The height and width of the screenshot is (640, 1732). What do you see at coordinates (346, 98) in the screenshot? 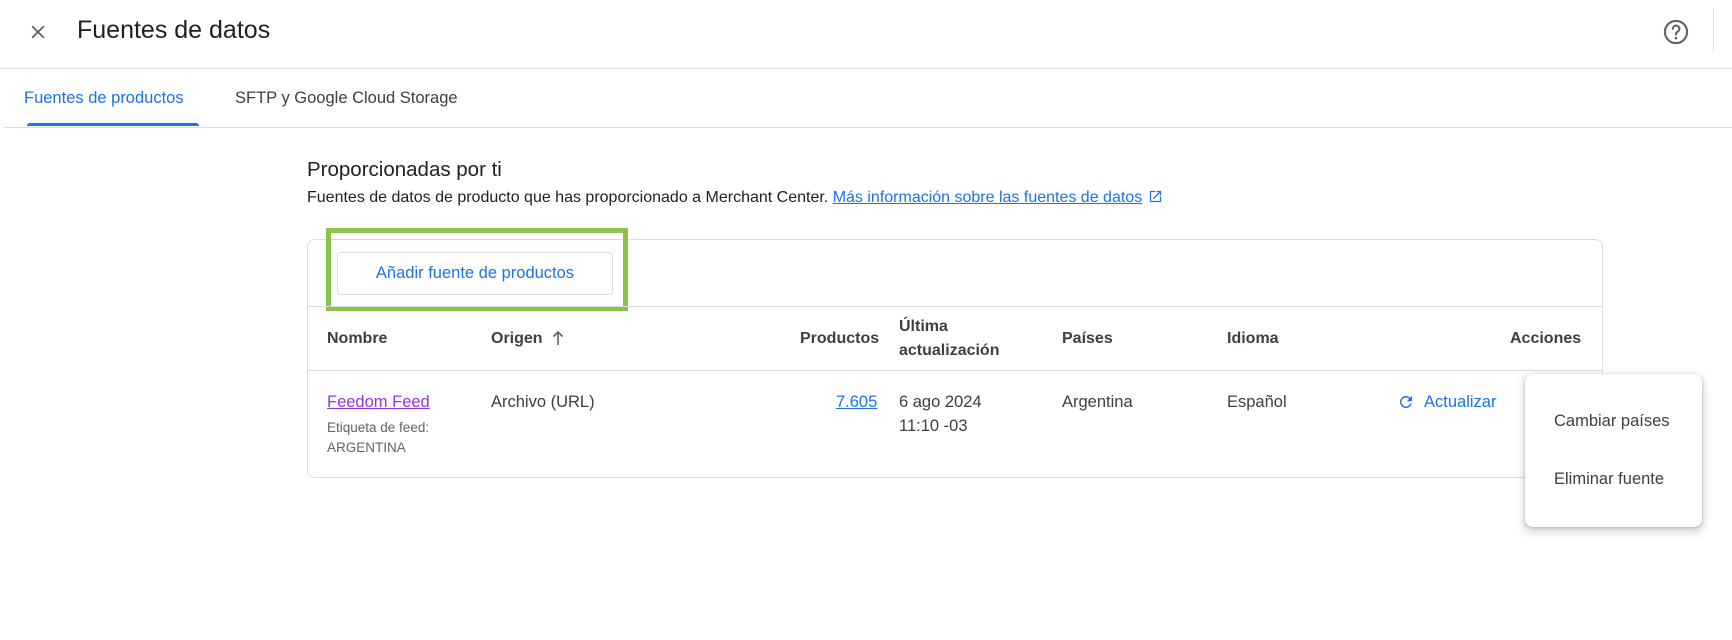
I see `tab-sftp-cloud-storage: SFTP y Google Cloud Storage` at bounding box center [346, 98].